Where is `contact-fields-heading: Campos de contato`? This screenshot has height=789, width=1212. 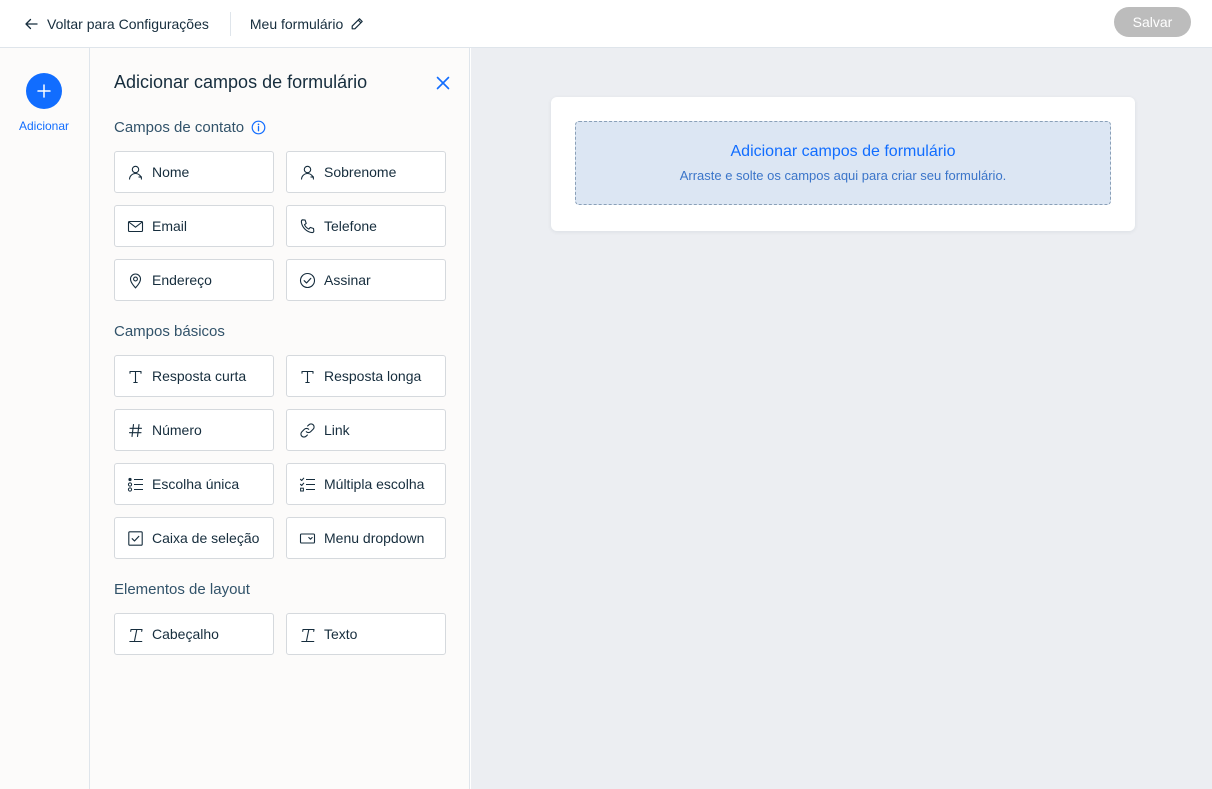
contact-fields-heading: Campos de contato is located at coordinates (190, 127).